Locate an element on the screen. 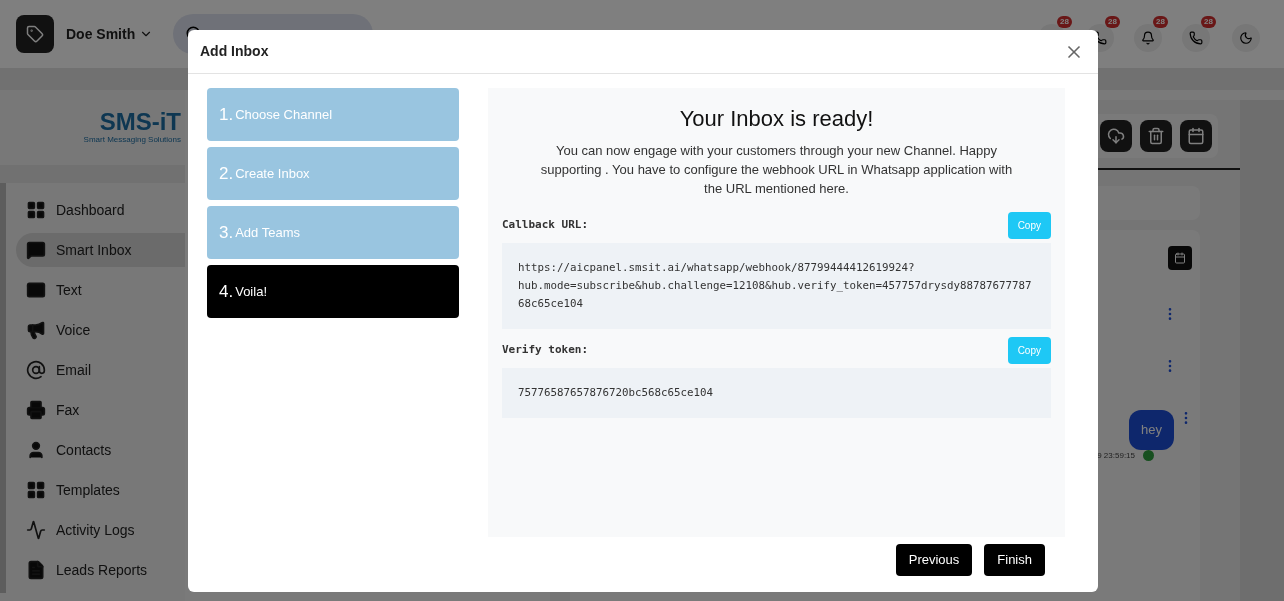 This screenshot has height=601, width=1284. previous-button: Previous is located at coordinates (934, 560).